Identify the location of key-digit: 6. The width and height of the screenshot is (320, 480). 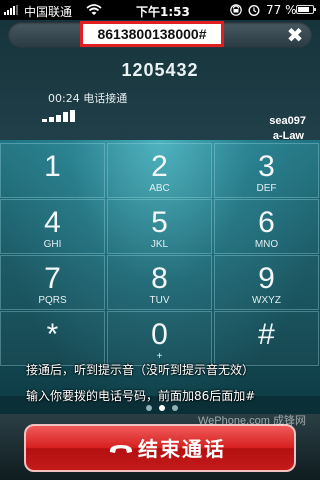
(266, 222).